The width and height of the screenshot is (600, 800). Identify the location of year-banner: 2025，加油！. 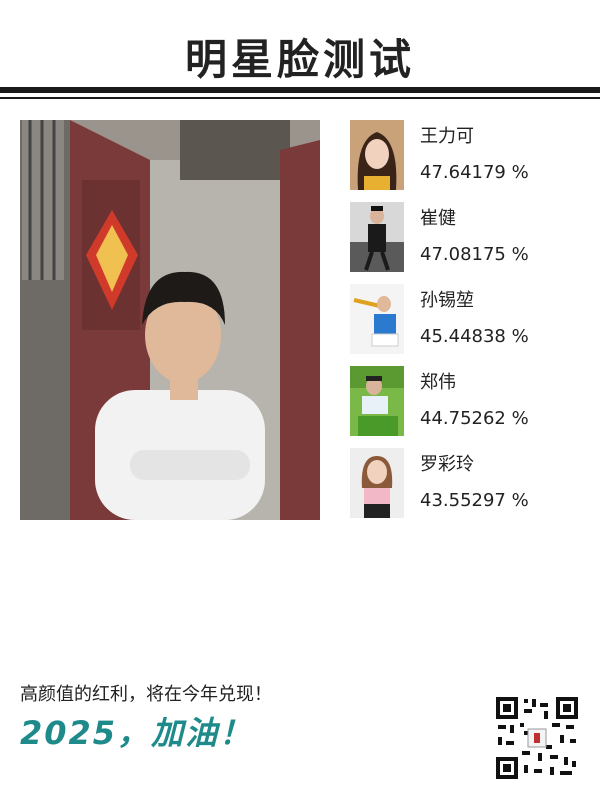
(137, 733).